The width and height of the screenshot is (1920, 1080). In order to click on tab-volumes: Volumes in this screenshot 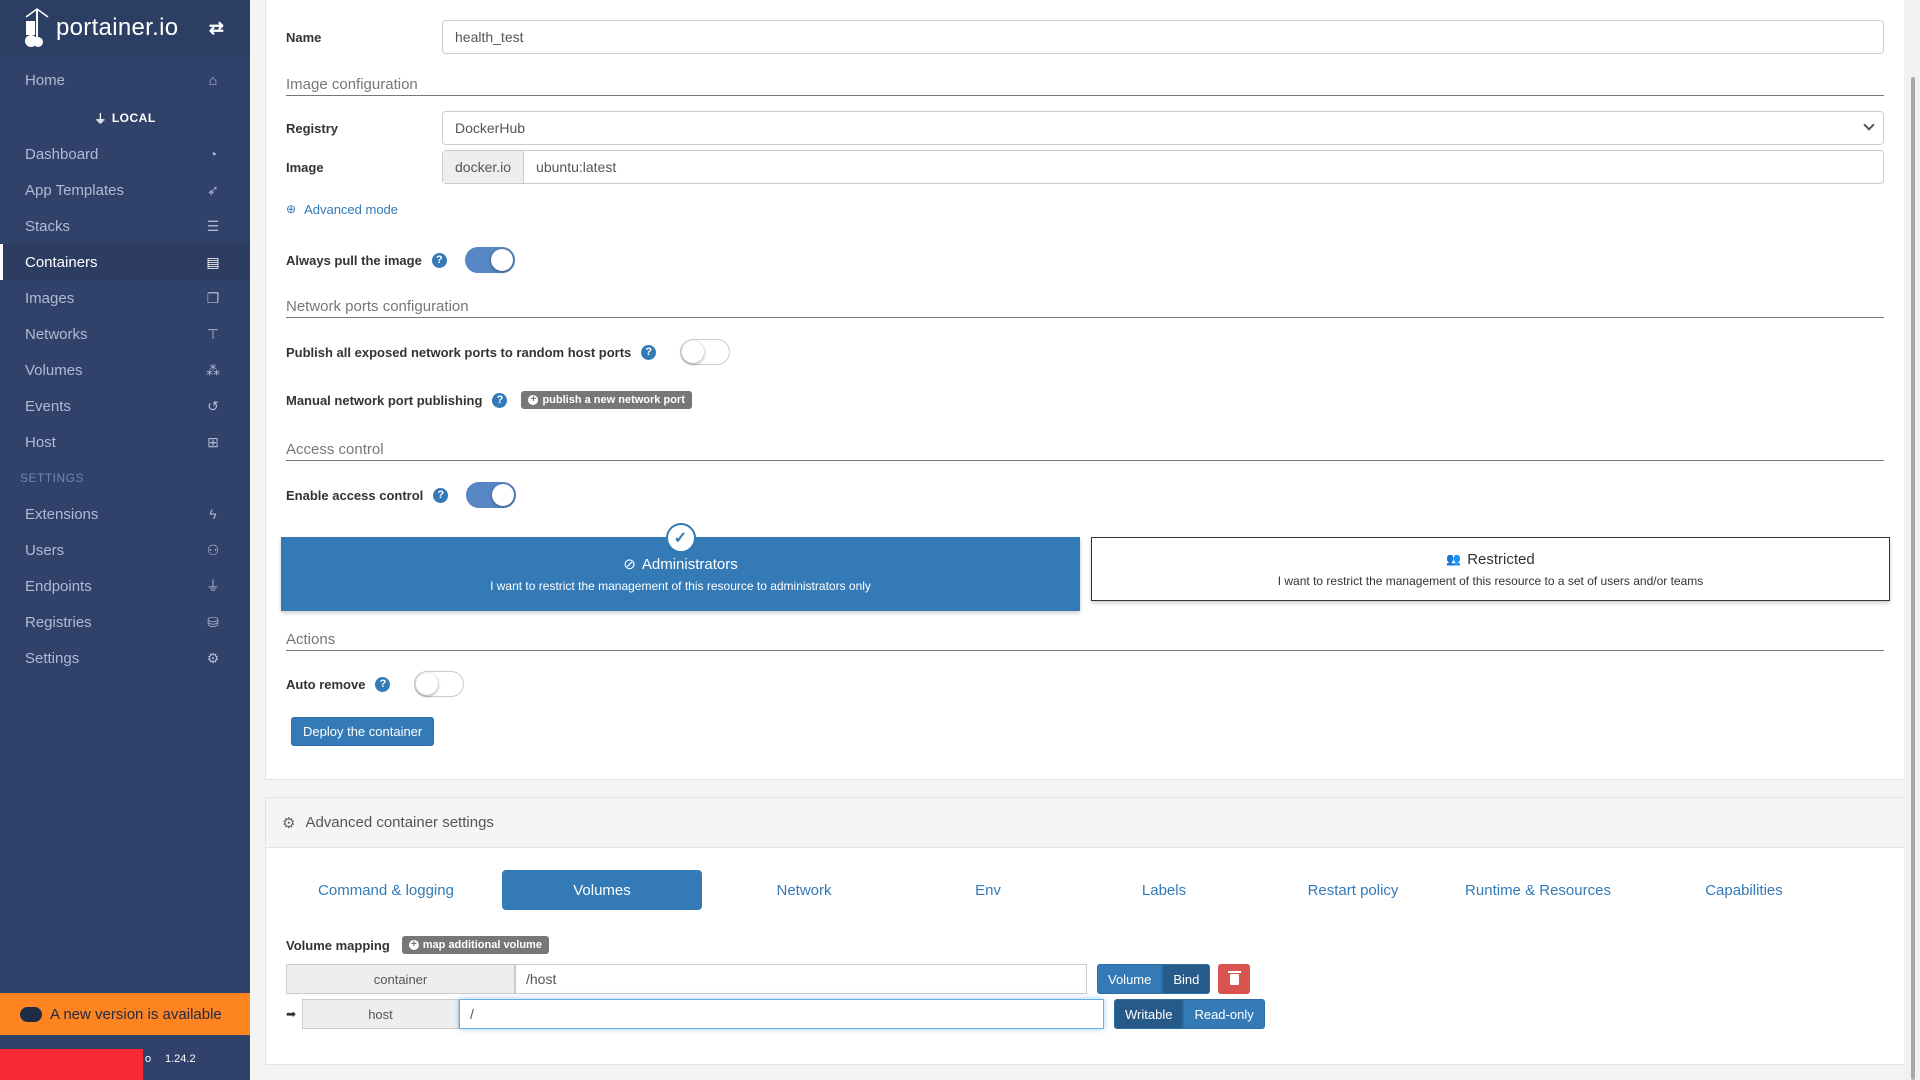, I will do `click(602, 890)`.